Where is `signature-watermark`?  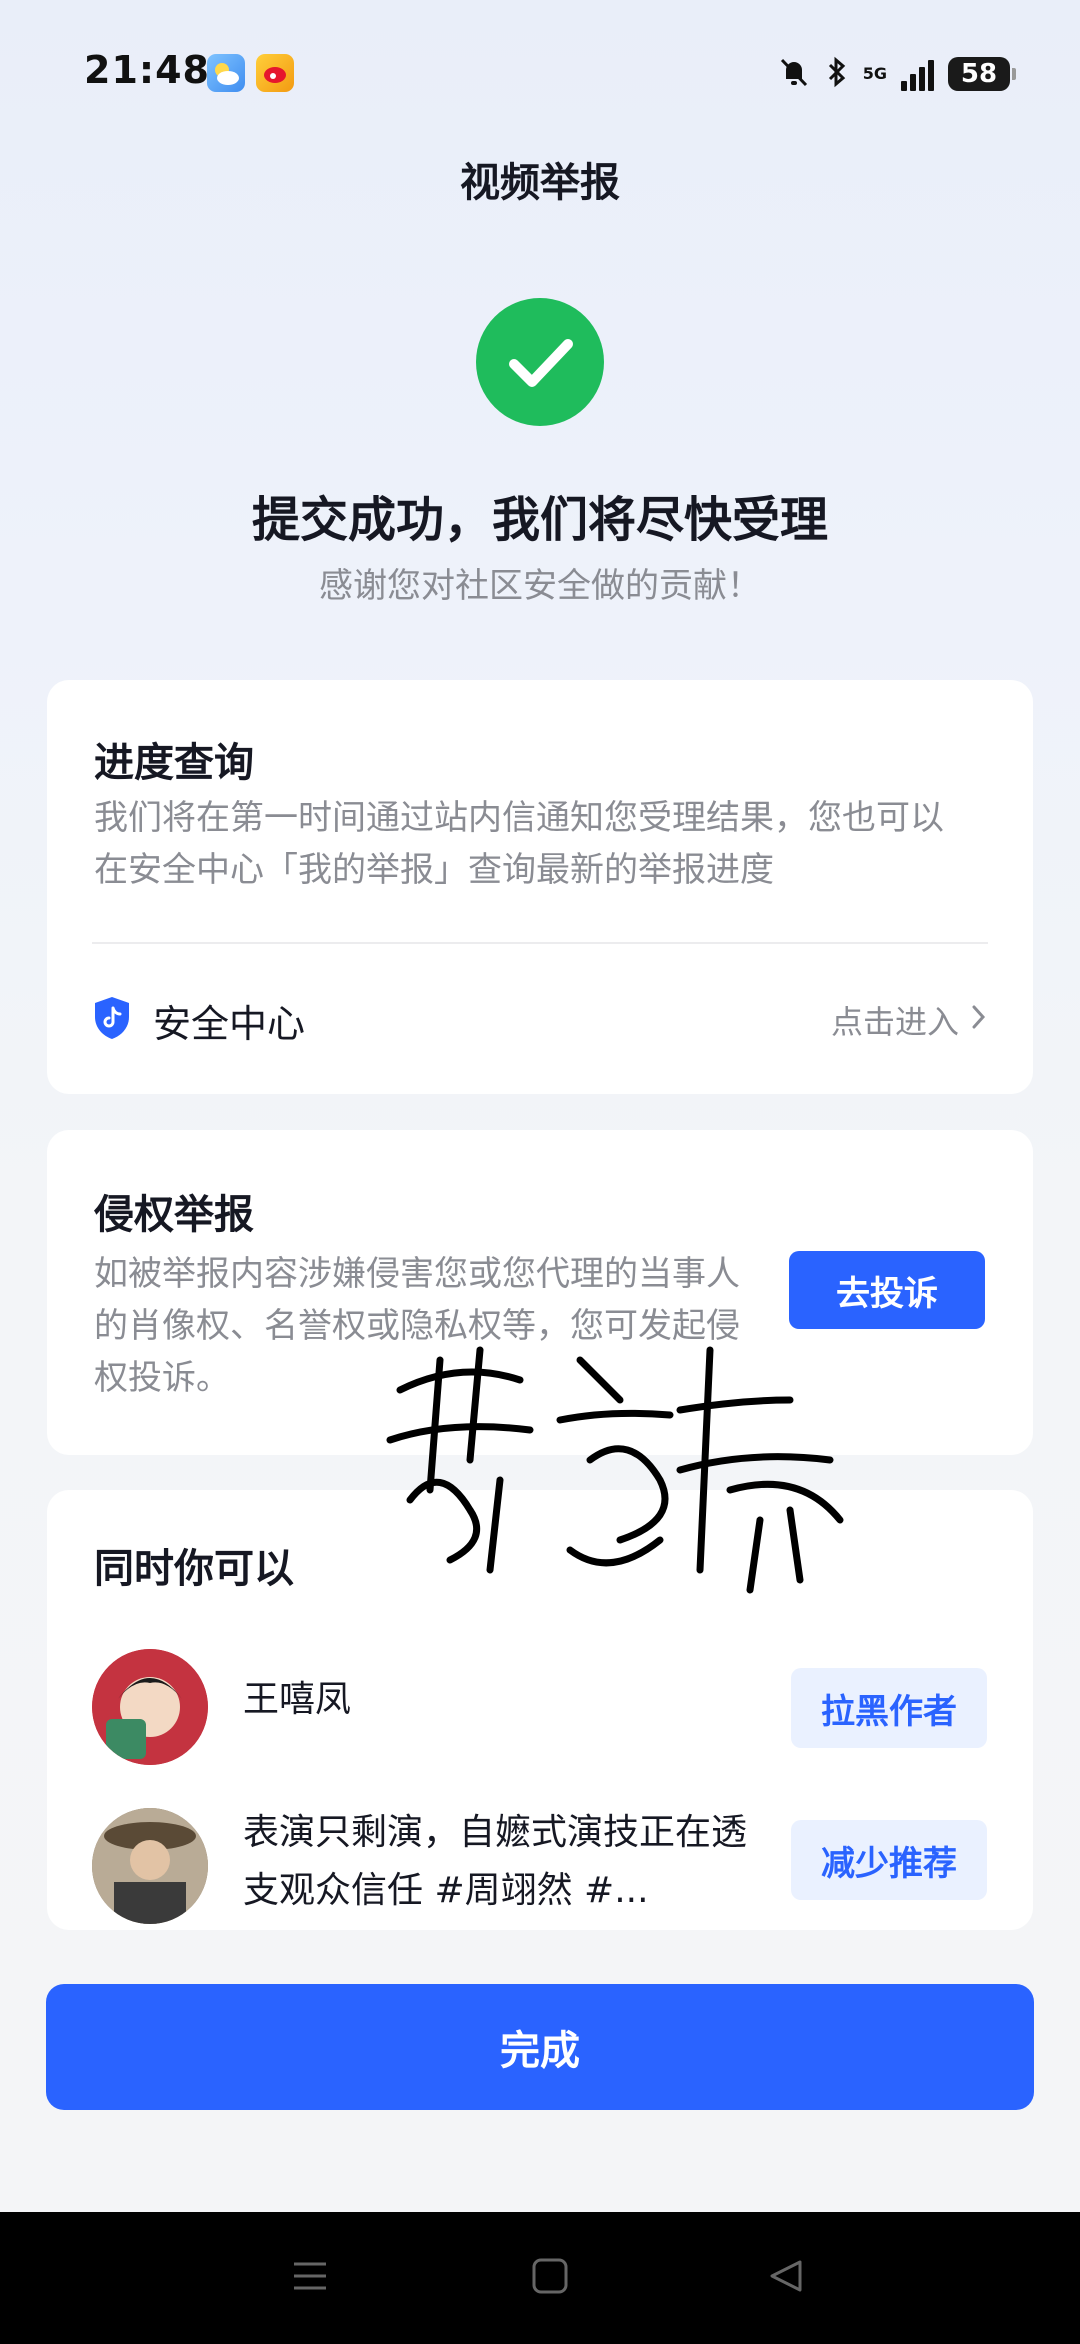 signature-watermark is located at coordinates (620, 1470).